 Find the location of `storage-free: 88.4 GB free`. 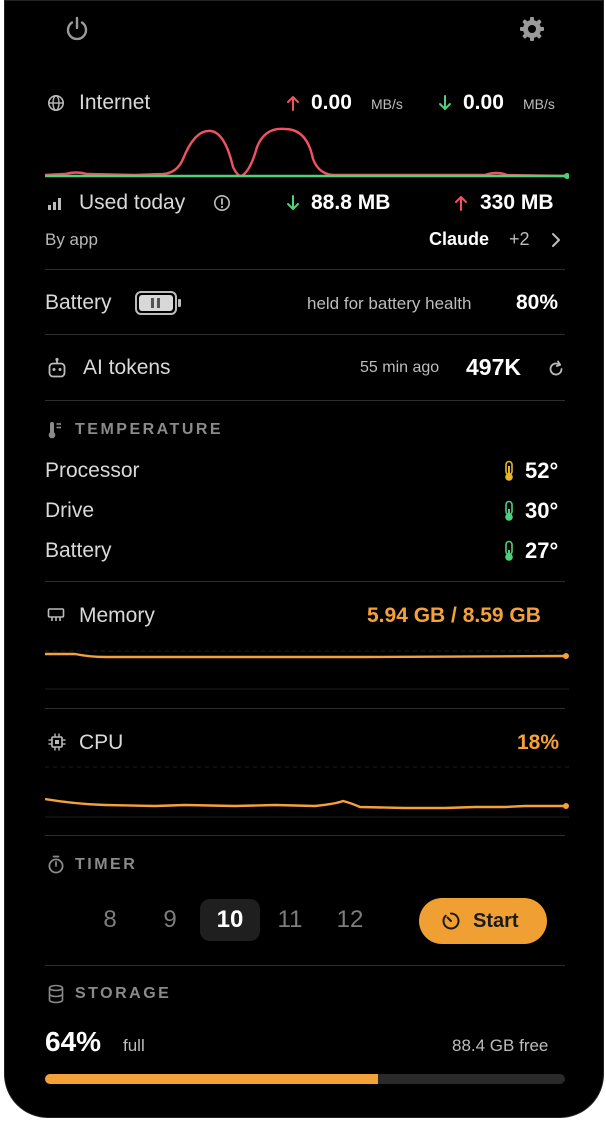

storage-free: 88.4 GB free is located at coordinates (500, 1045).